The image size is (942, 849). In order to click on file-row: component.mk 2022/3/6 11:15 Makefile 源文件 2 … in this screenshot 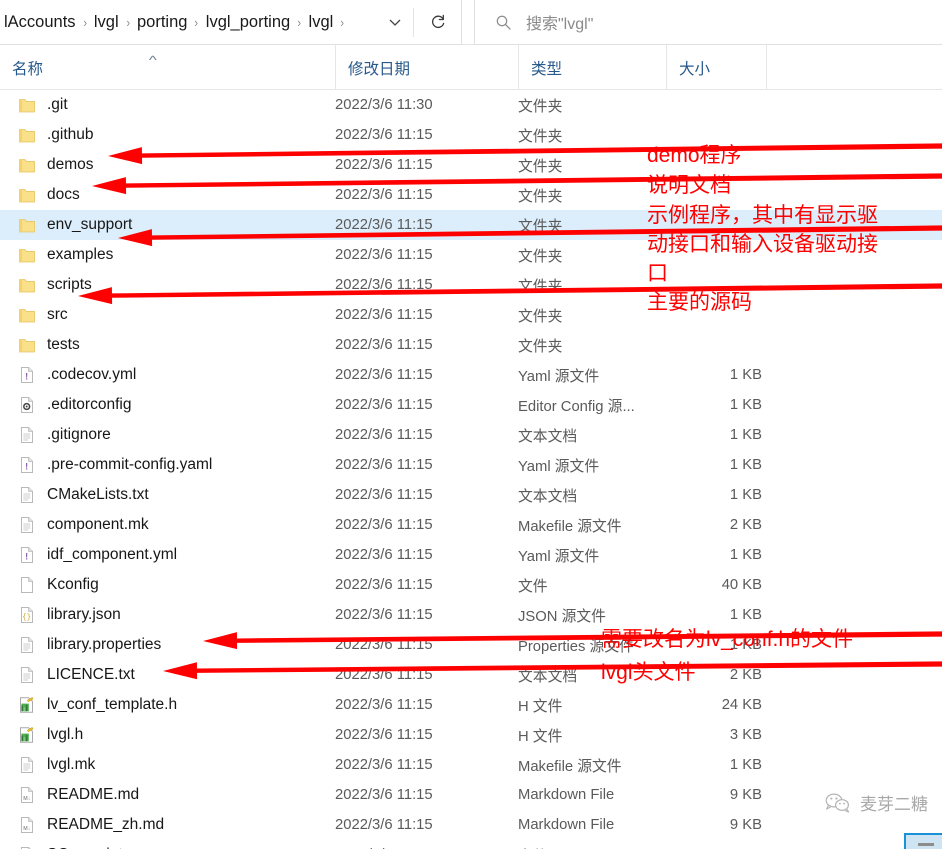, I will do `click(471, 525)`.